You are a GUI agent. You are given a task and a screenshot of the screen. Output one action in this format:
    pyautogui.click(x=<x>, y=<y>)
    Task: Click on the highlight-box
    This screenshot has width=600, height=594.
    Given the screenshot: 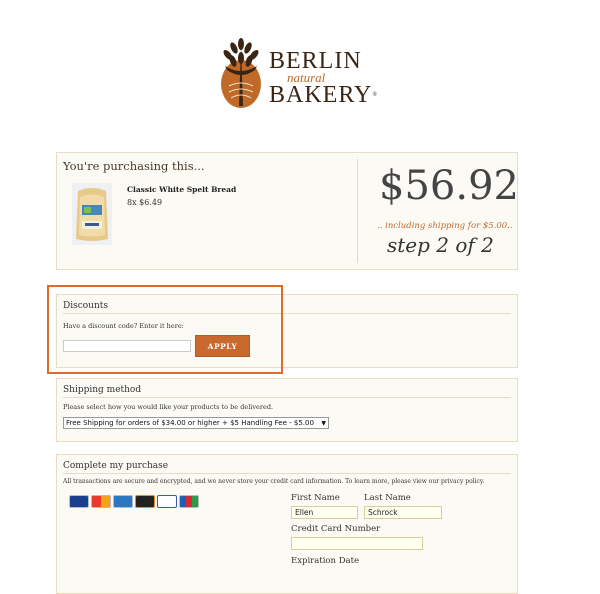 What is the action you would take?
    pyautogui.click(x=165, y=329)
    